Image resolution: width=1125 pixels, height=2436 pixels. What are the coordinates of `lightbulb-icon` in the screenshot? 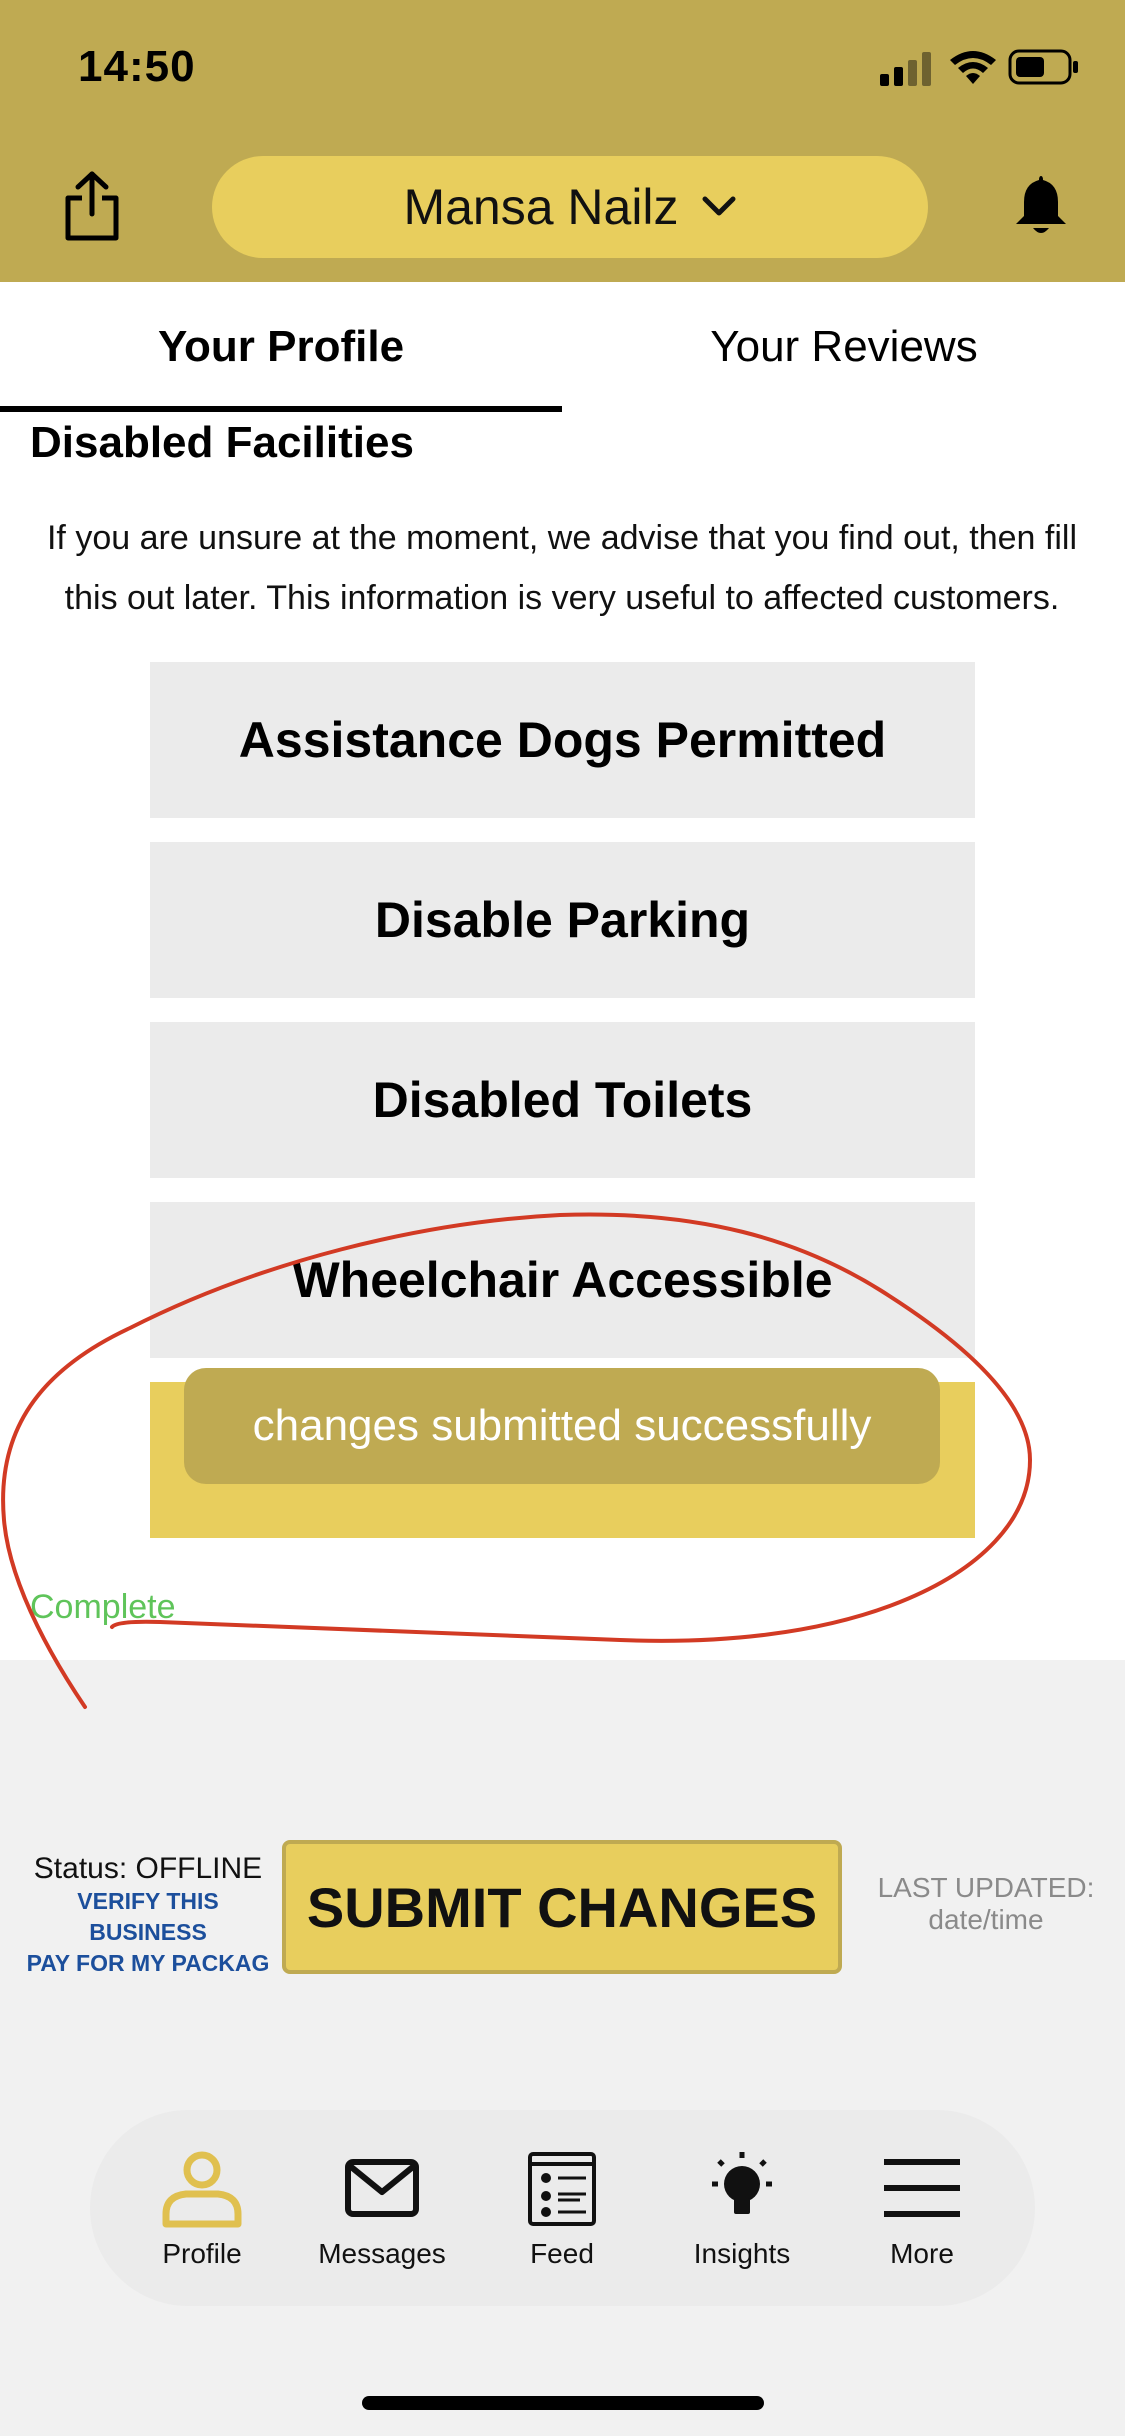 It's located at (742, 2183).